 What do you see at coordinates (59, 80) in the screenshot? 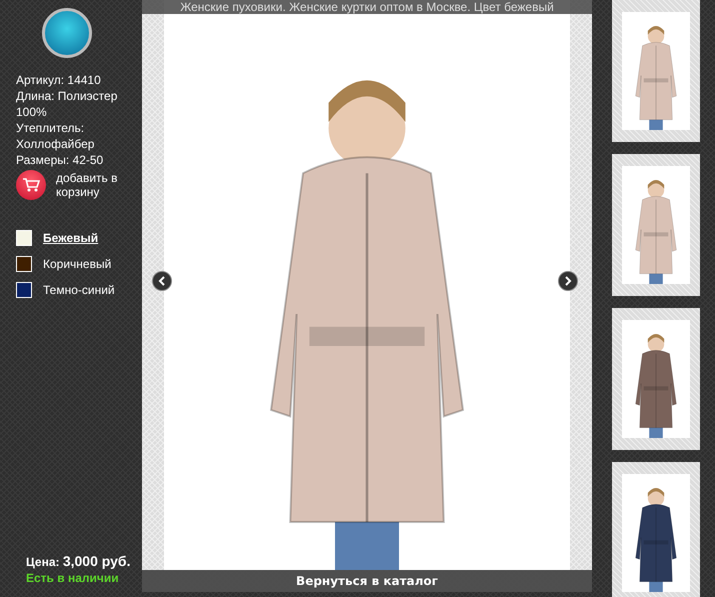
I see `product-detail: Артикул: 14410` at bounding box center [59, 80].